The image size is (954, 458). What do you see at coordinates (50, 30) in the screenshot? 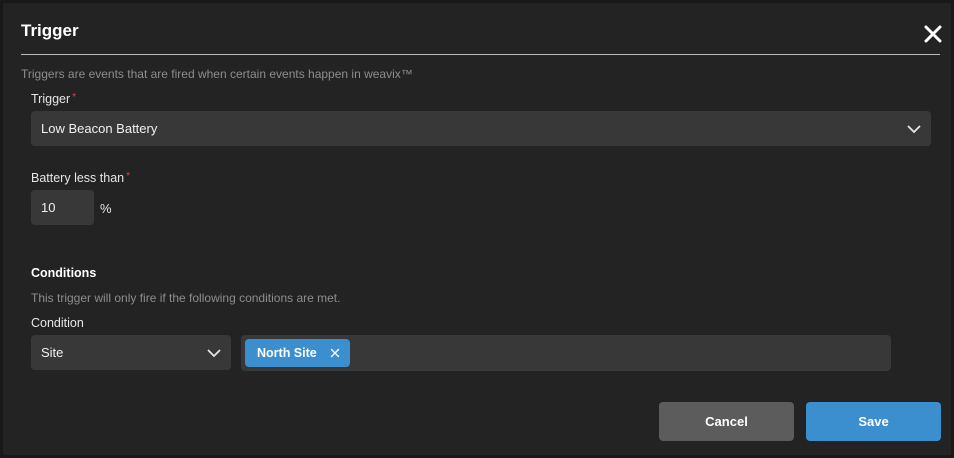
I see `dialog-title: Trigger` at bounding box center [50, 30].